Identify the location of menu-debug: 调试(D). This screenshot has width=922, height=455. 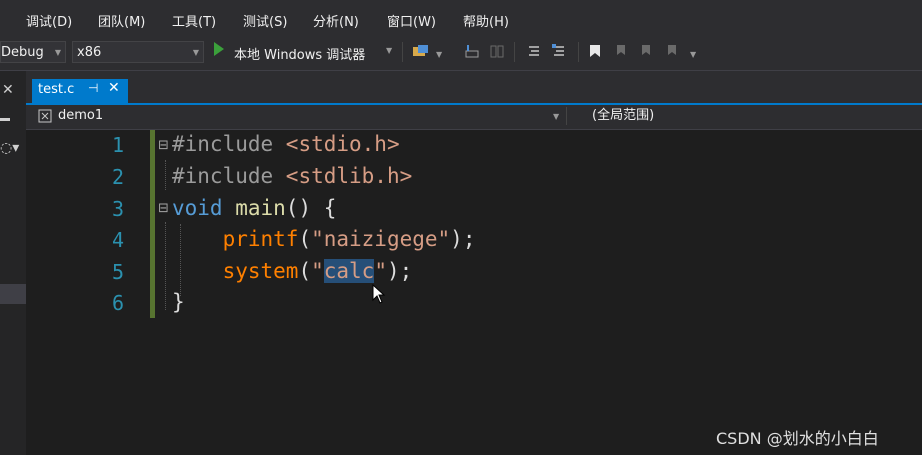
(49, 20).